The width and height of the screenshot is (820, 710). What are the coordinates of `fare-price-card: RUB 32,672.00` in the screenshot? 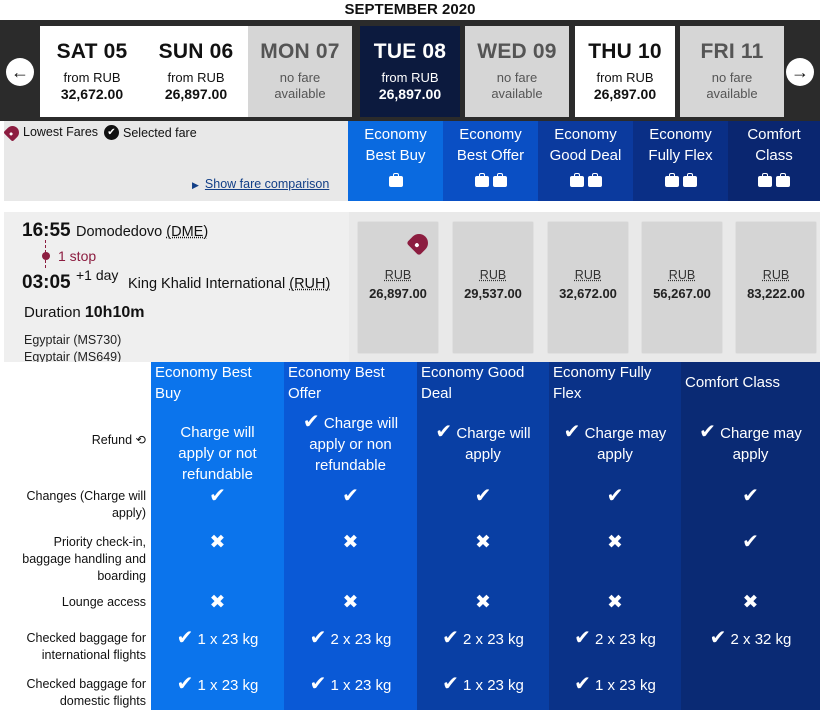 It's located at (588, 287).